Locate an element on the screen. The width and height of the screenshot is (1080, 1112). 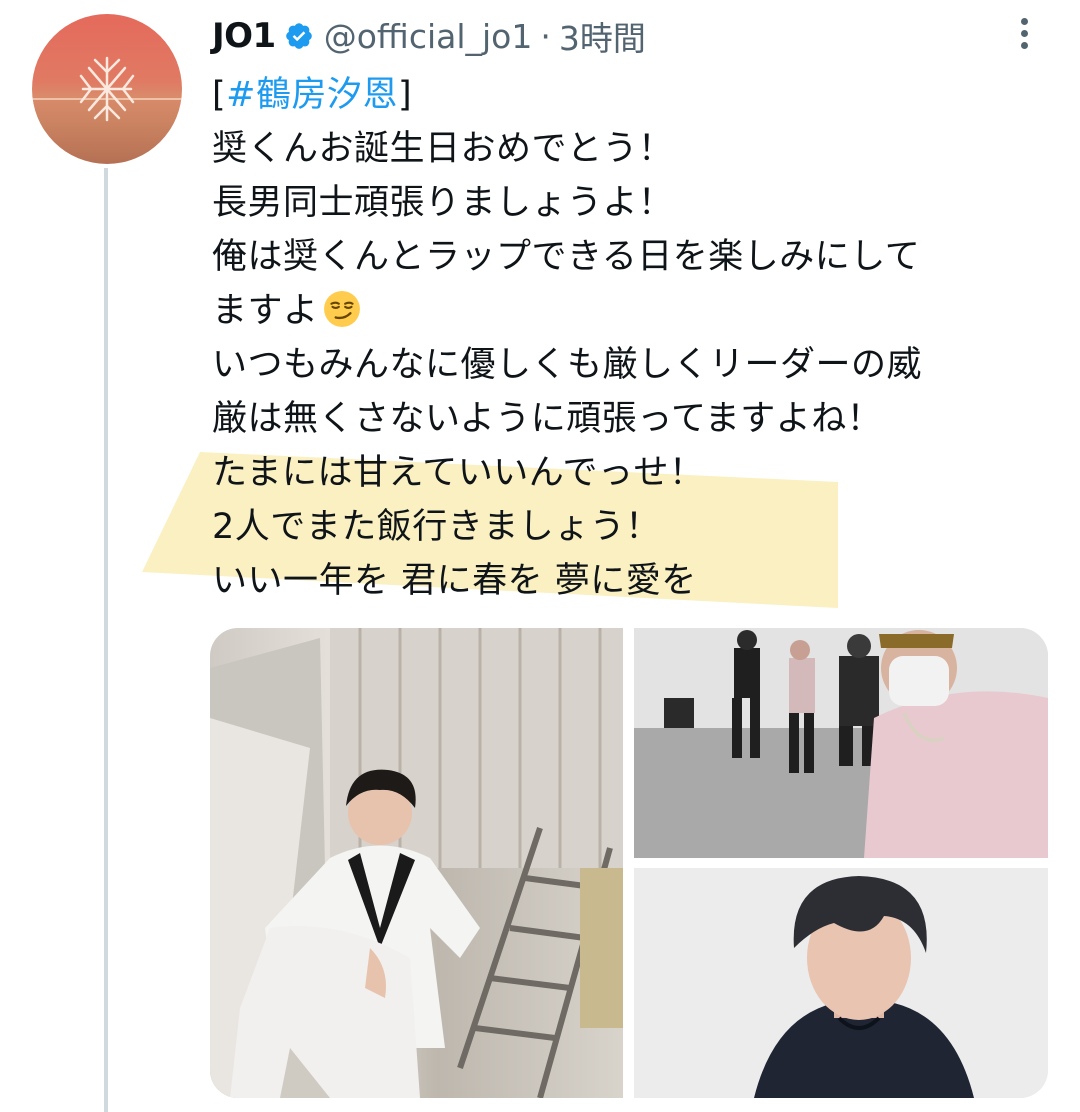
avatar is located at coordinates (107, 89).